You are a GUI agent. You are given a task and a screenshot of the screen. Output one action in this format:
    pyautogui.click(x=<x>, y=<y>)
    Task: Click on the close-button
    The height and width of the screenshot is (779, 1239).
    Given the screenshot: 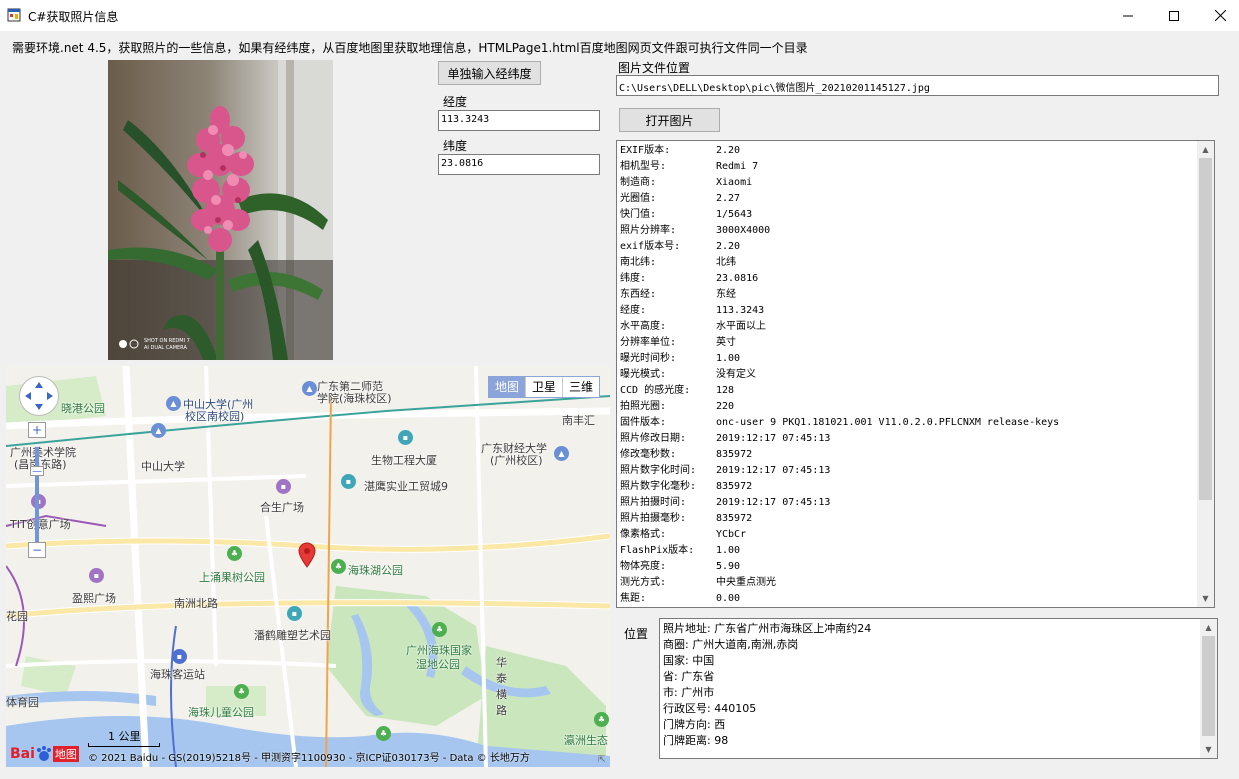 What is the action you would take?
    pyautogui.click(x=1218, y=15)
    